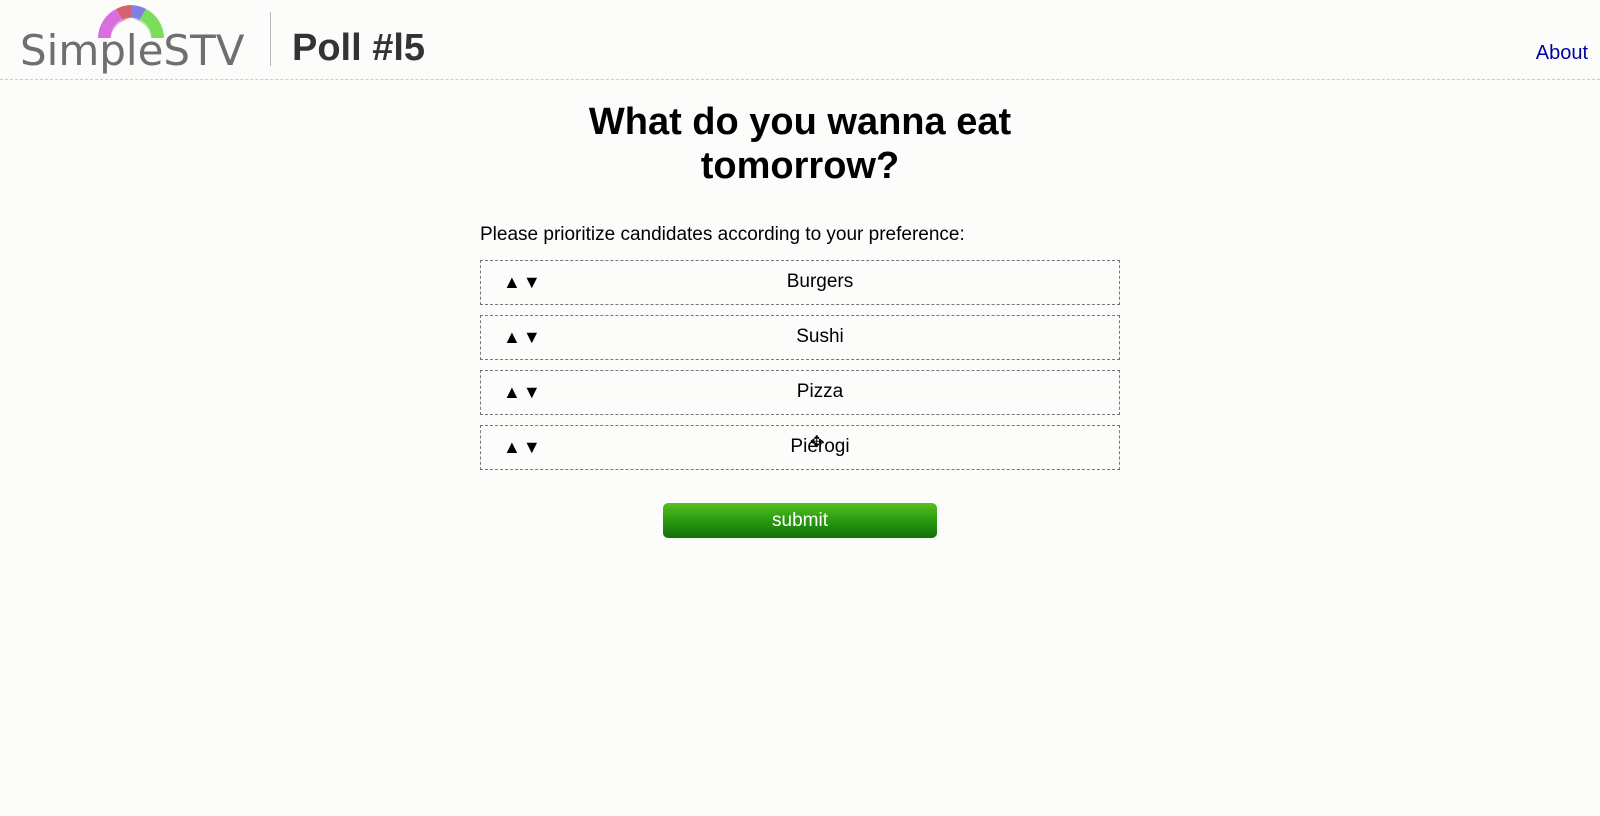 The image size is (1600, 816). What do you see at coordinates (800, 166) in the screenshot?
I see `poll-question-line-2: tomorrow?` at bounding box center [800, 166].